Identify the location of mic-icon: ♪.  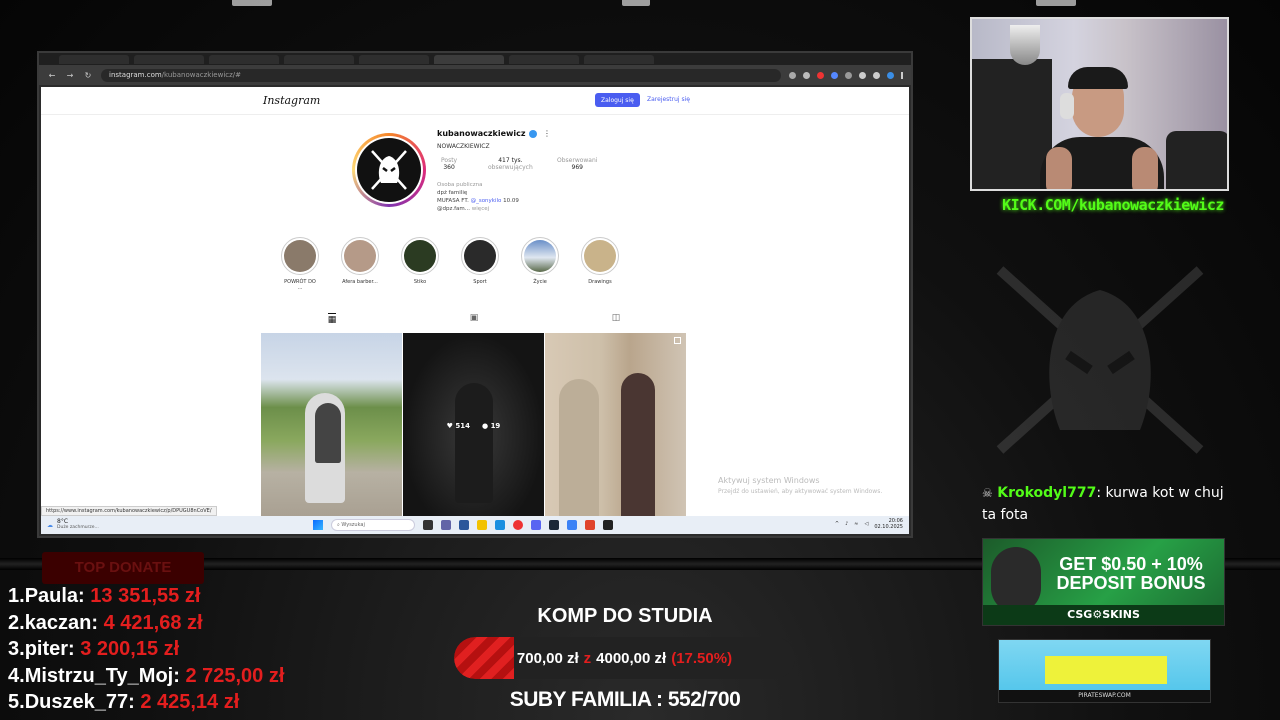
(846, 524).